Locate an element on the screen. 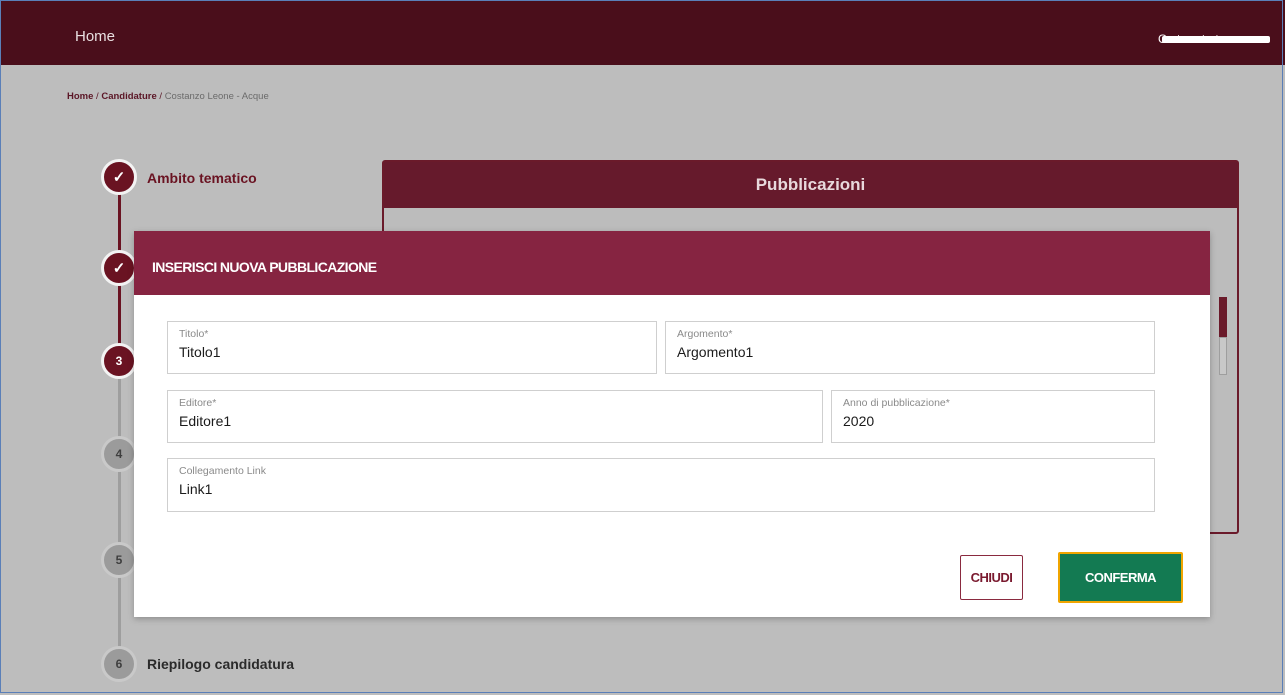  titolo-field: Titolo* Titolo1 is located at coordinates (412, 347).